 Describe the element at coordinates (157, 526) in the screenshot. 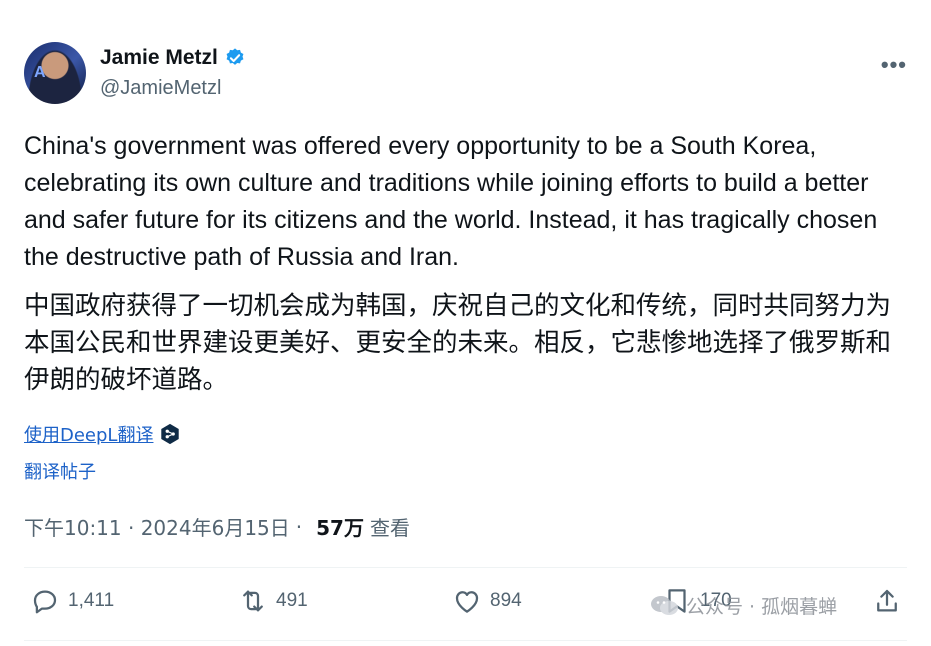

I see `timestamp: 下午10:11 · 2024年6月15日` at that location.